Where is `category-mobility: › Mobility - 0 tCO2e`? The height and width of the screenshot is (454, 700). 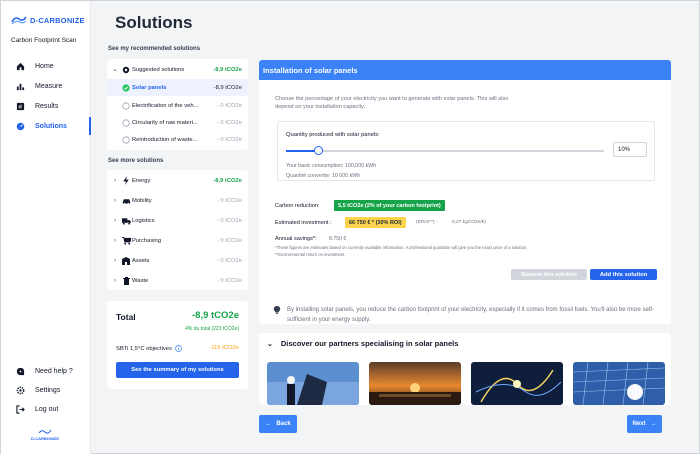
category-mobility: › Mobility - 0 tCO2e is located at coordinates (177, 200).